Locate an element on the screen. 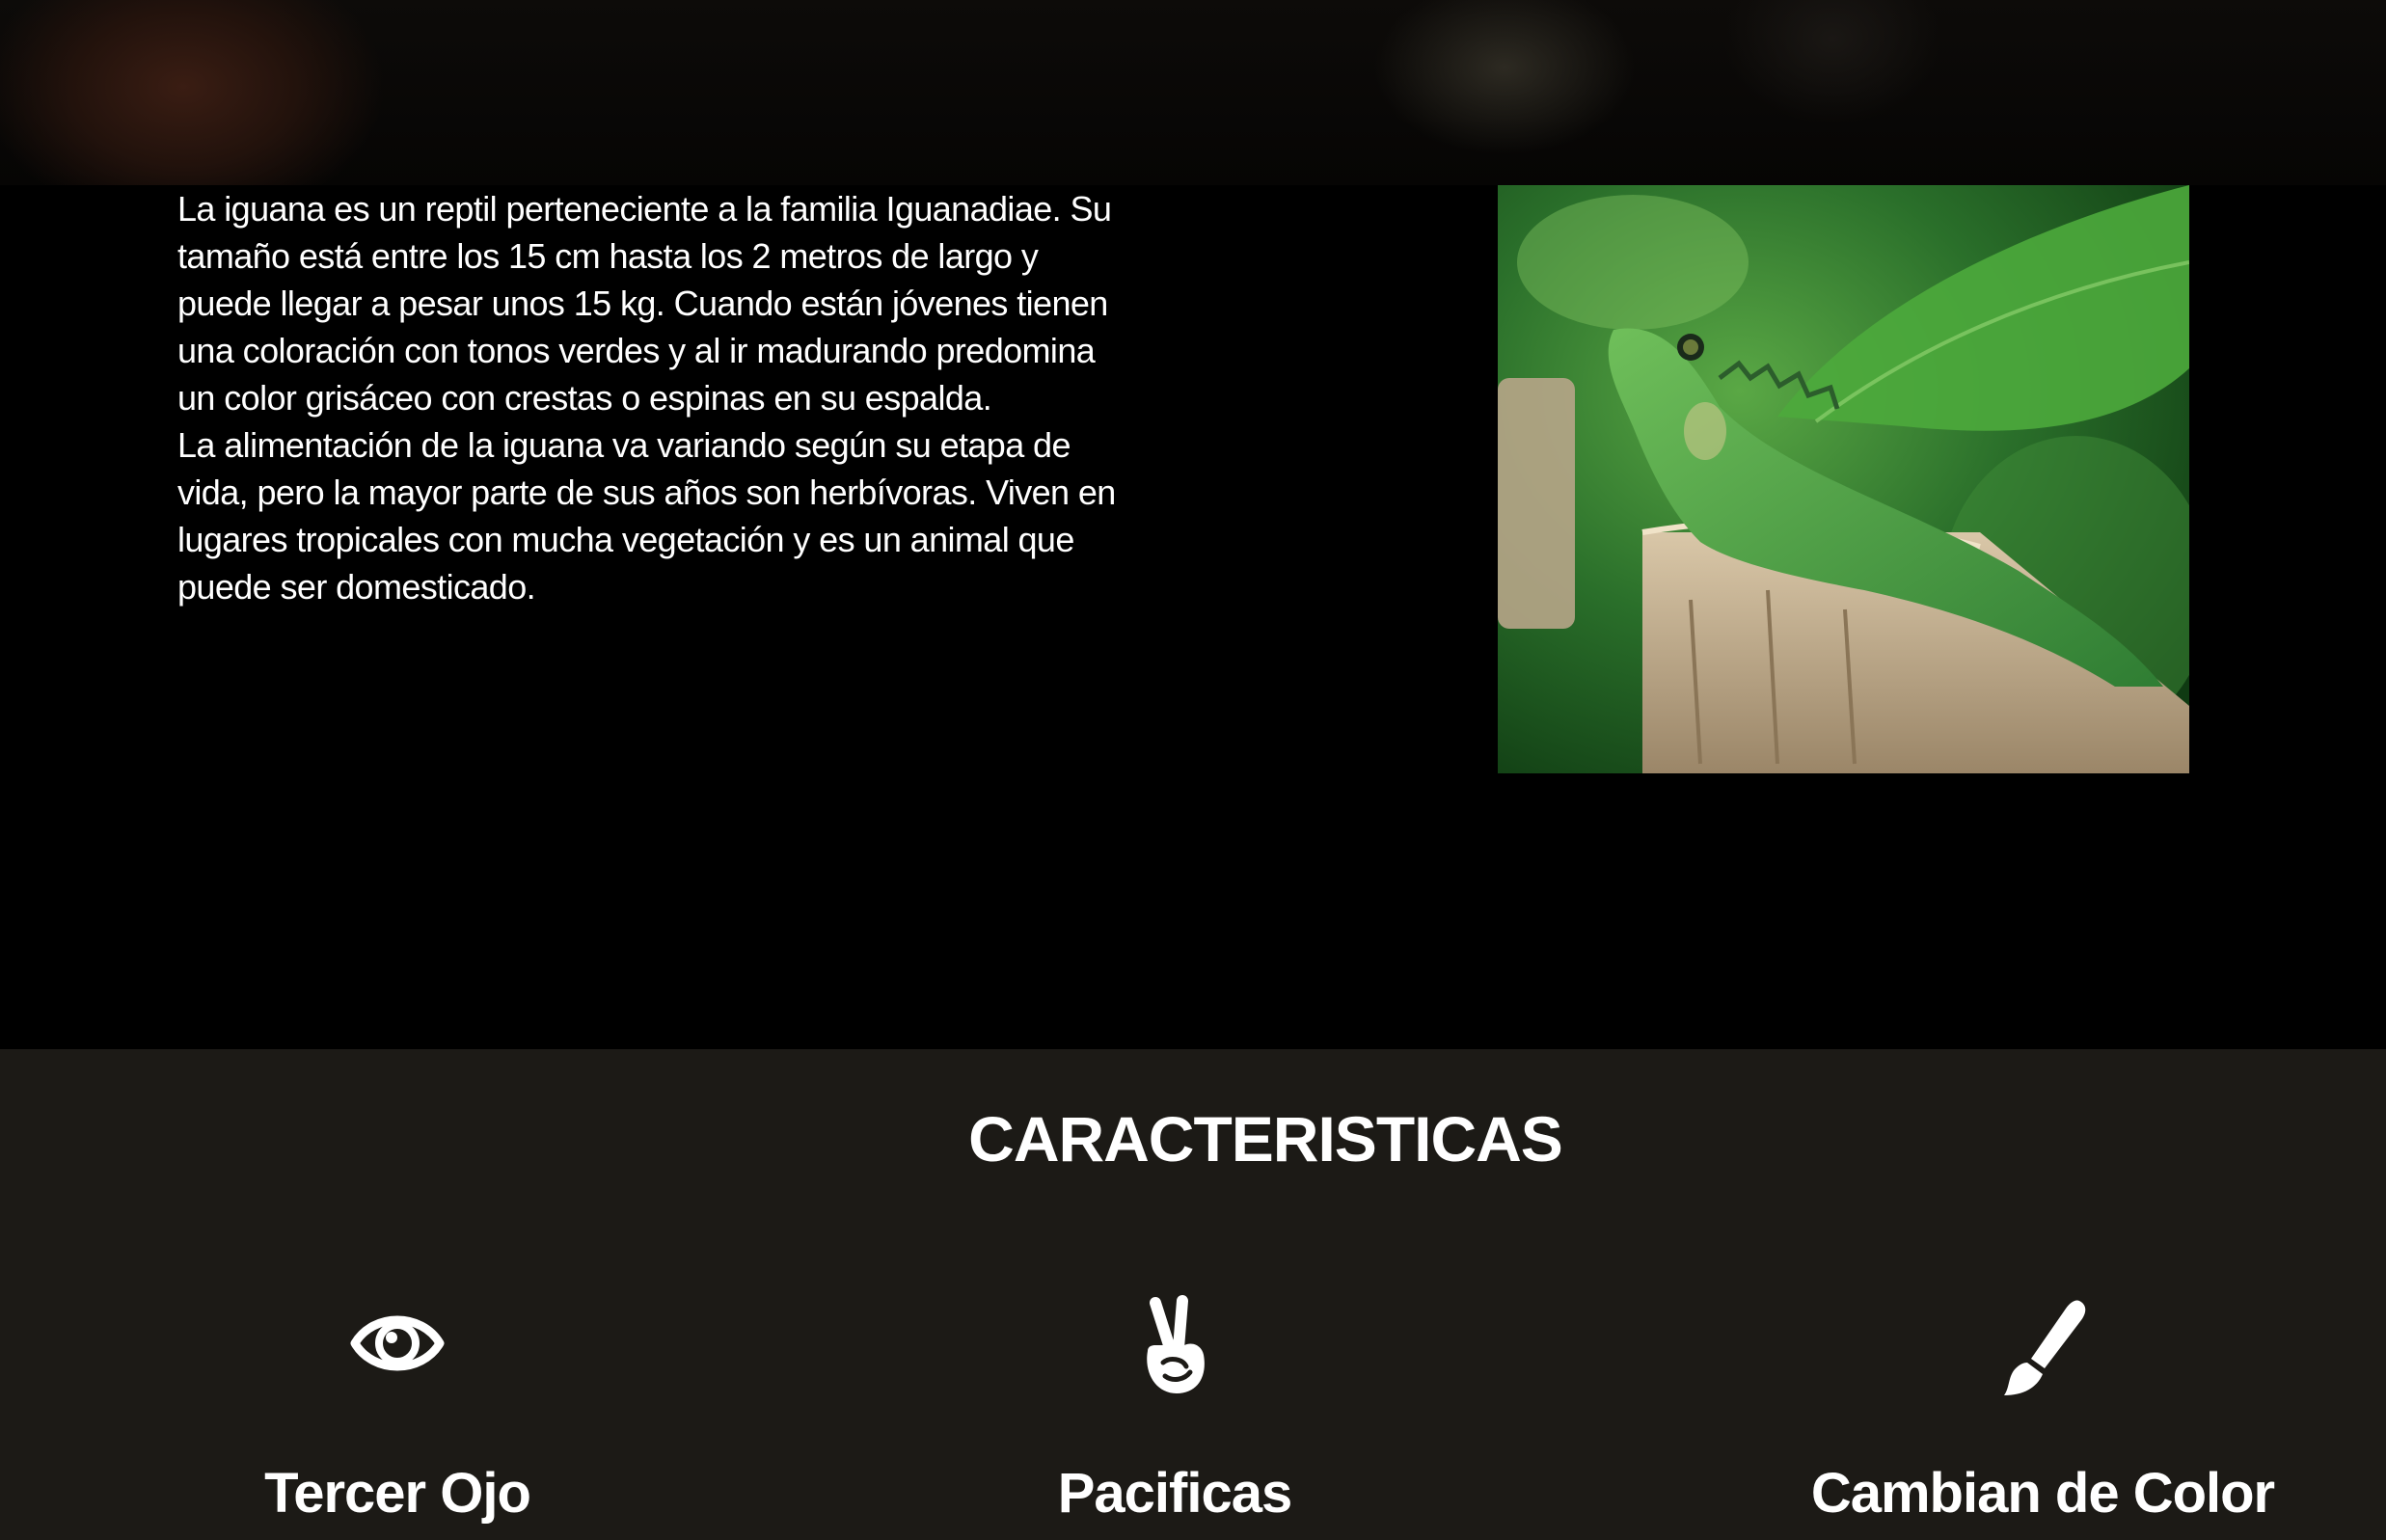 The width and height of the screenshot is (2386, 1540). feature-label: Pacificas is located at coordinates (1175, 1493).